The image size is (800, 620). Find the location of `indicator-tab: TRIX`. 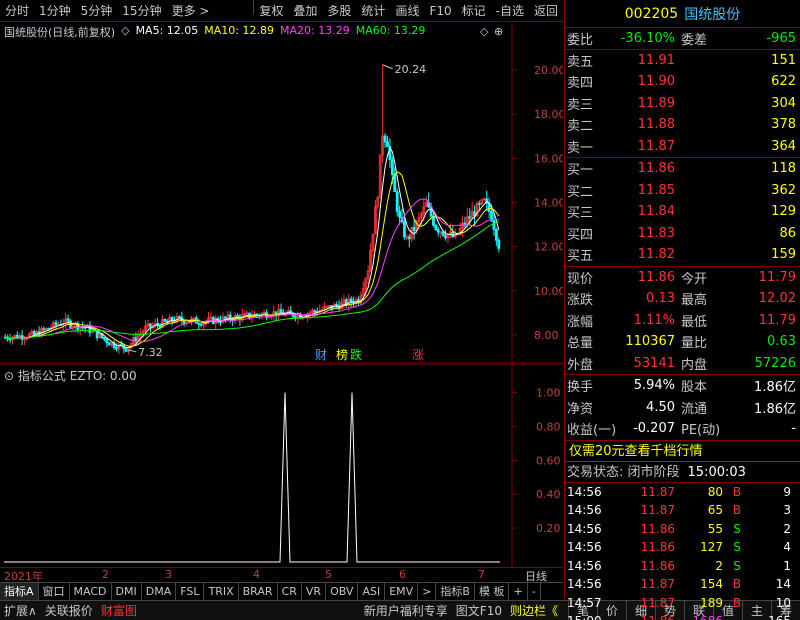

indicator-tab: TRIX is located at coordinates (221, 591).